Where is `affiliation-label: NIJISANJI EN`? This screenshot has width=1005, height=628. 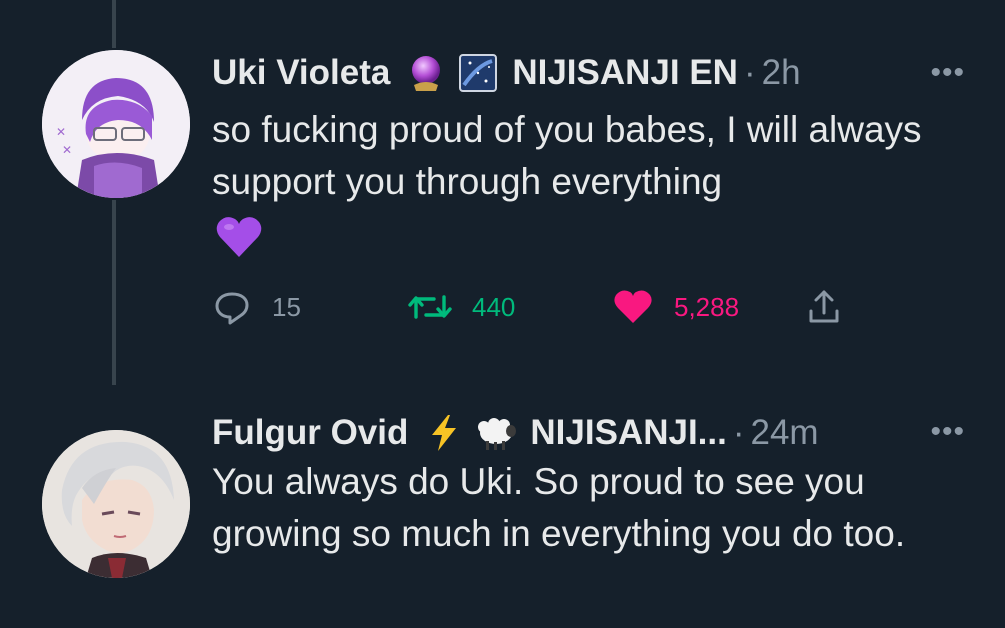 affiliation-label: NIJISANJI EN is located at coordinates (625, 72).